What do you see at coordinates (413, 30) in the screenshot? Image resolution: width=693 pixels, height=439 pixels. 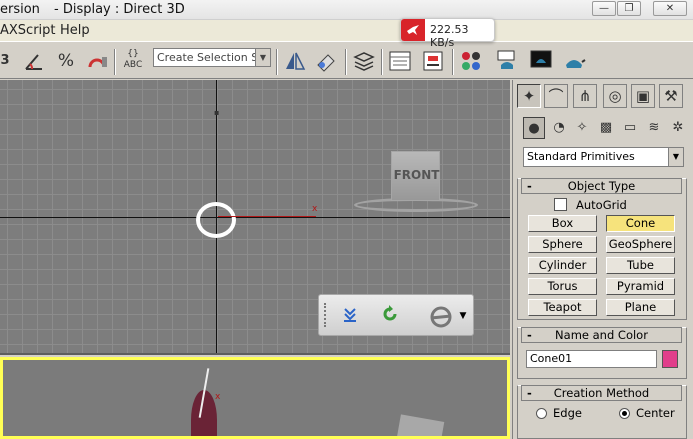 I see `bird-icon` at bounding box center [413, 30].